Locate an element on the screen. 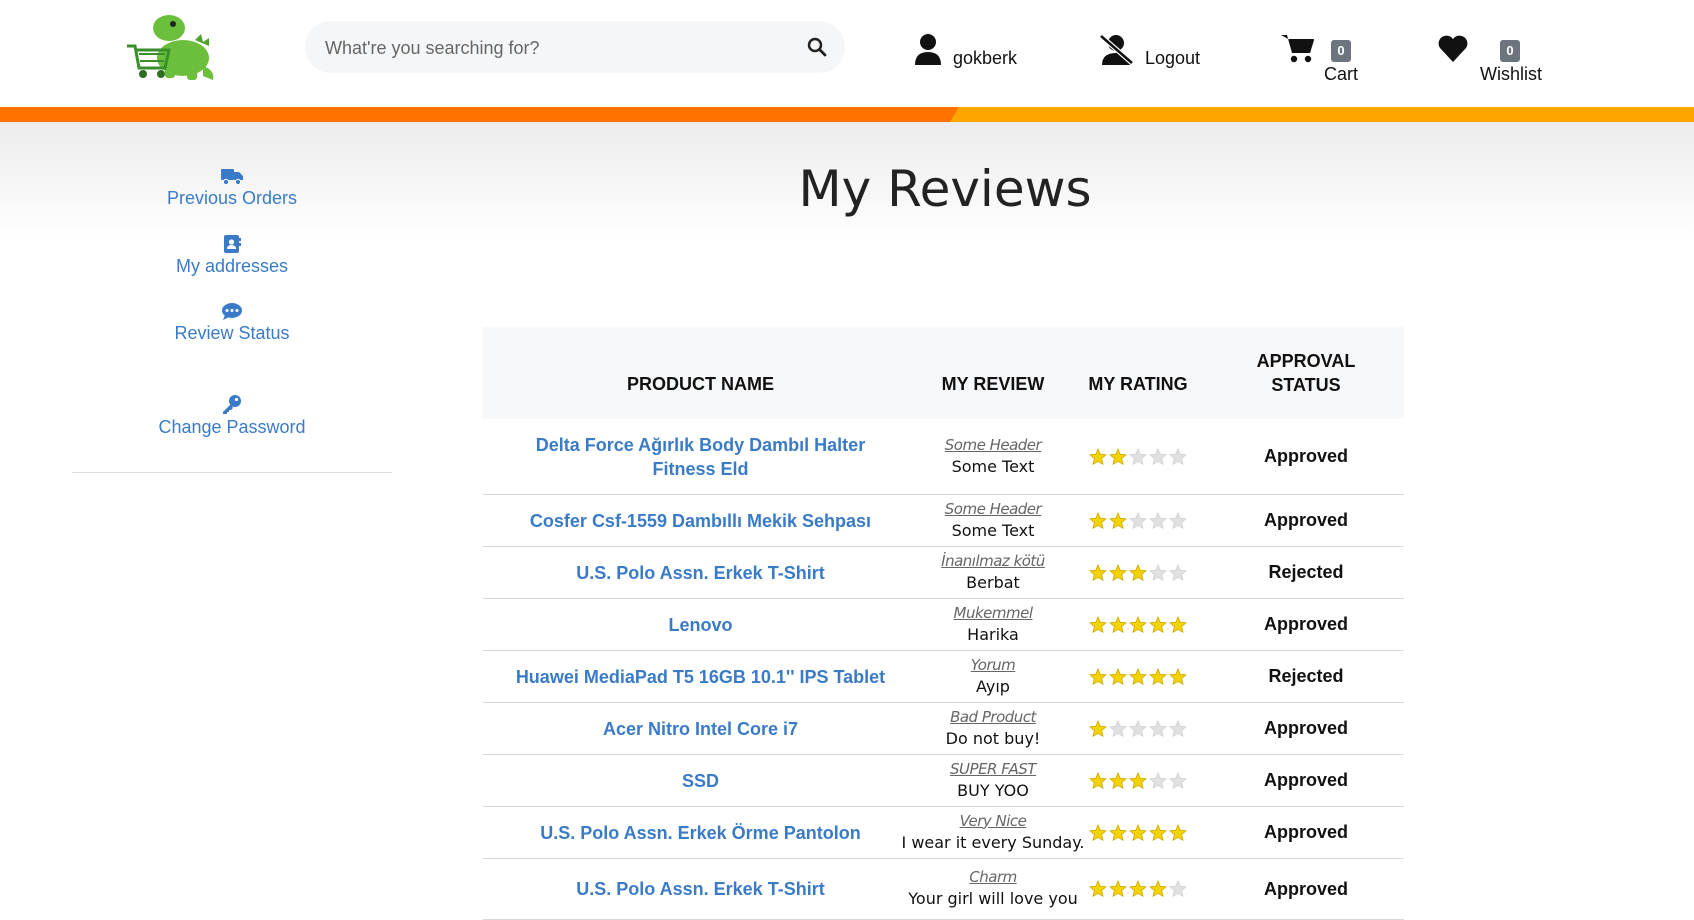  product-cell: Lenovo is located at coordinates (700, 624).